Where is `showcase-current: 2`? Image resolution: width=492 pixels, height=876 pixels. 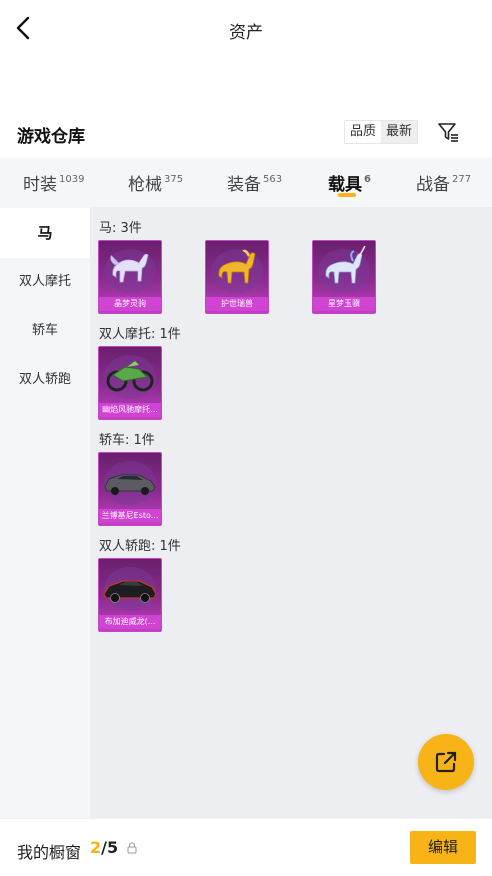 showcase-current: 2 is located at coordinates (96, 847).